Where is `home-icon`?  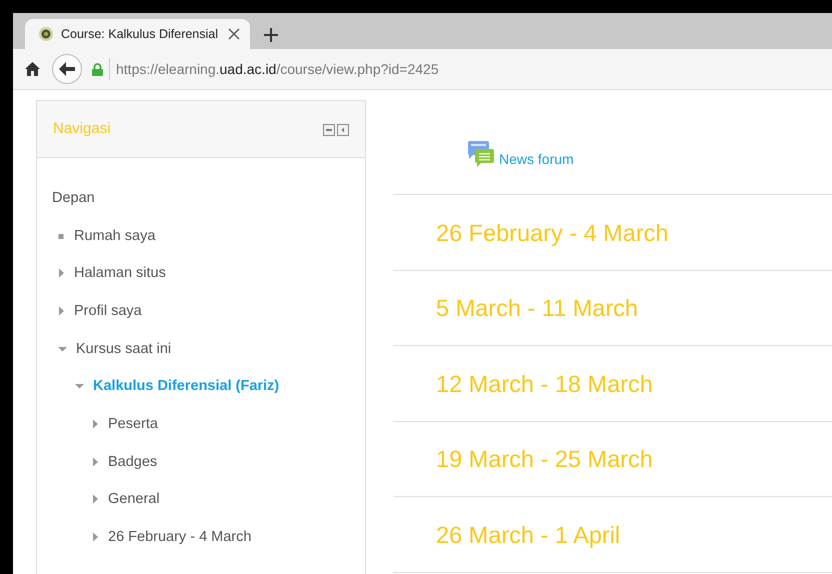
home-icon is located at coordinates (32, 69).